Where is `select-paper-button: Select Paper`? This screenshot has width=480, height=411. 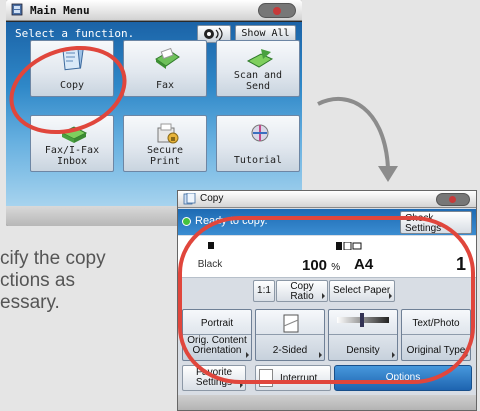
select-paper-button: Select Paper is located at coordinates (362, 291).